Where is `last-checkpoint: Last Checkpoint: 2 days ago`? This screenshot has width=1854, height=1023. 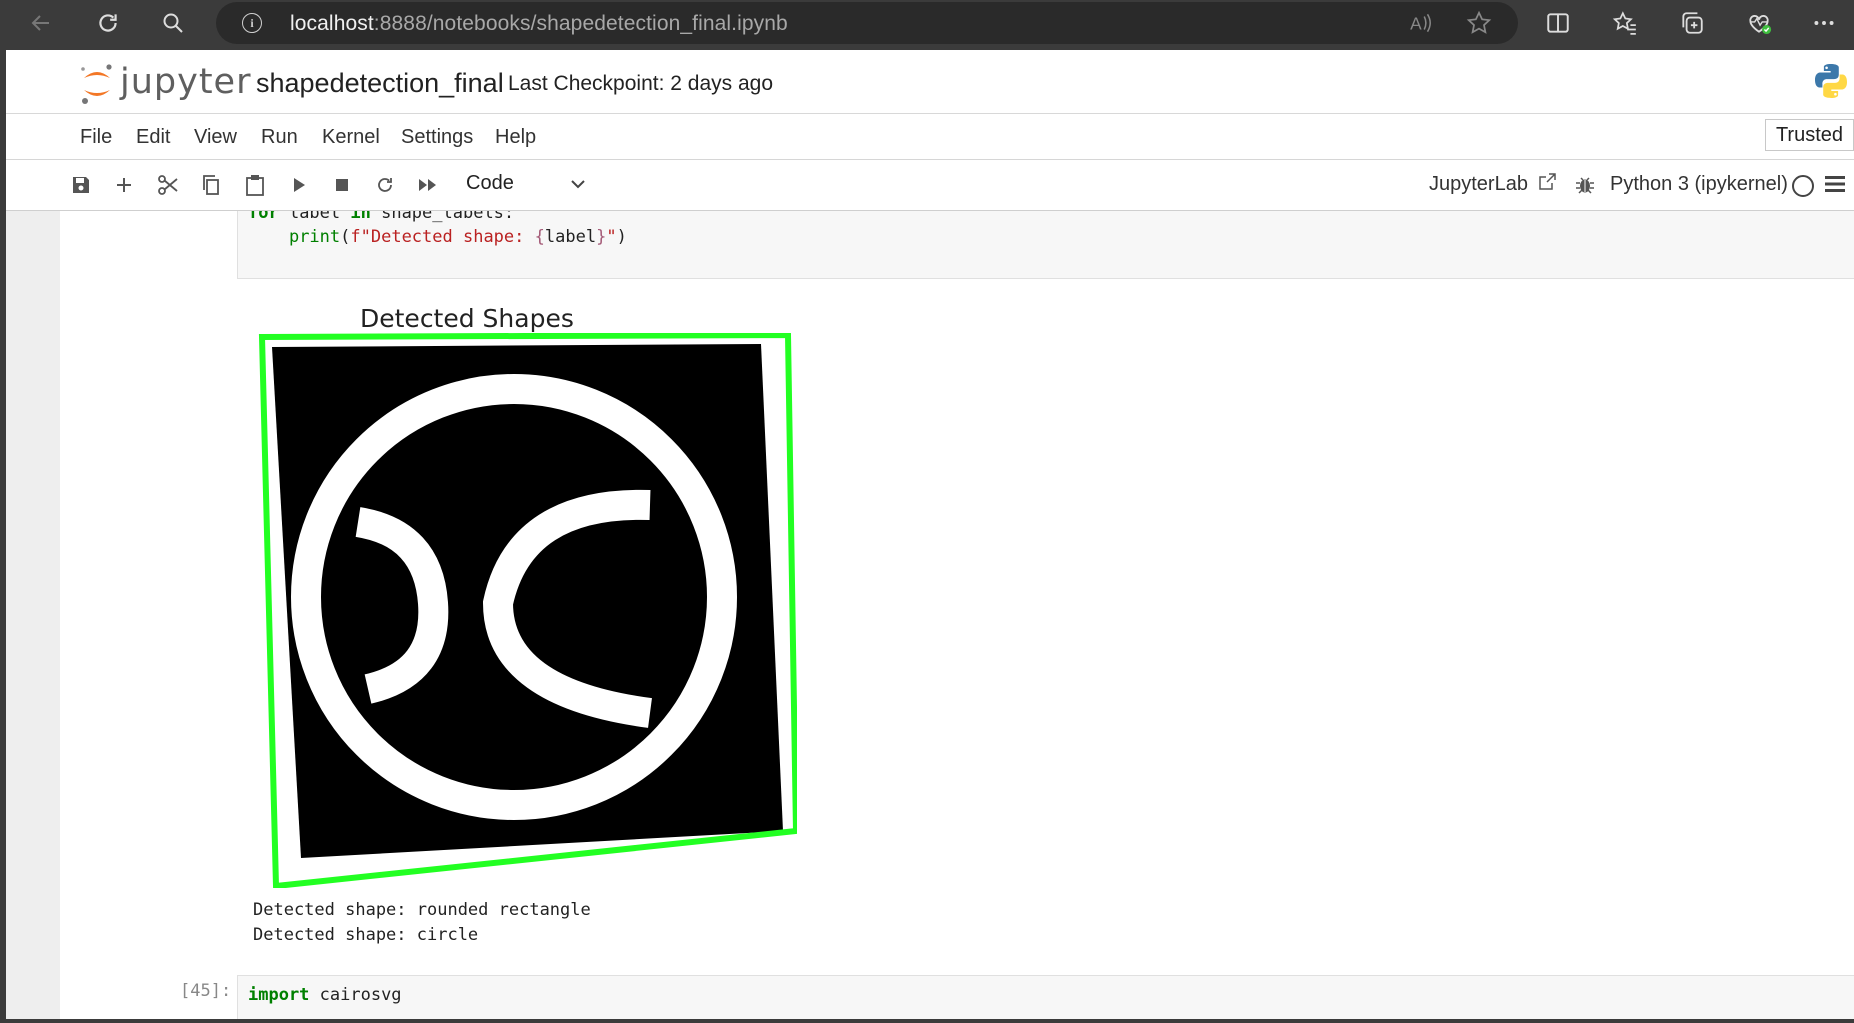 last-checkpoint: Last Checkpoint: 2 days ago is located at coordinates (641, 83).